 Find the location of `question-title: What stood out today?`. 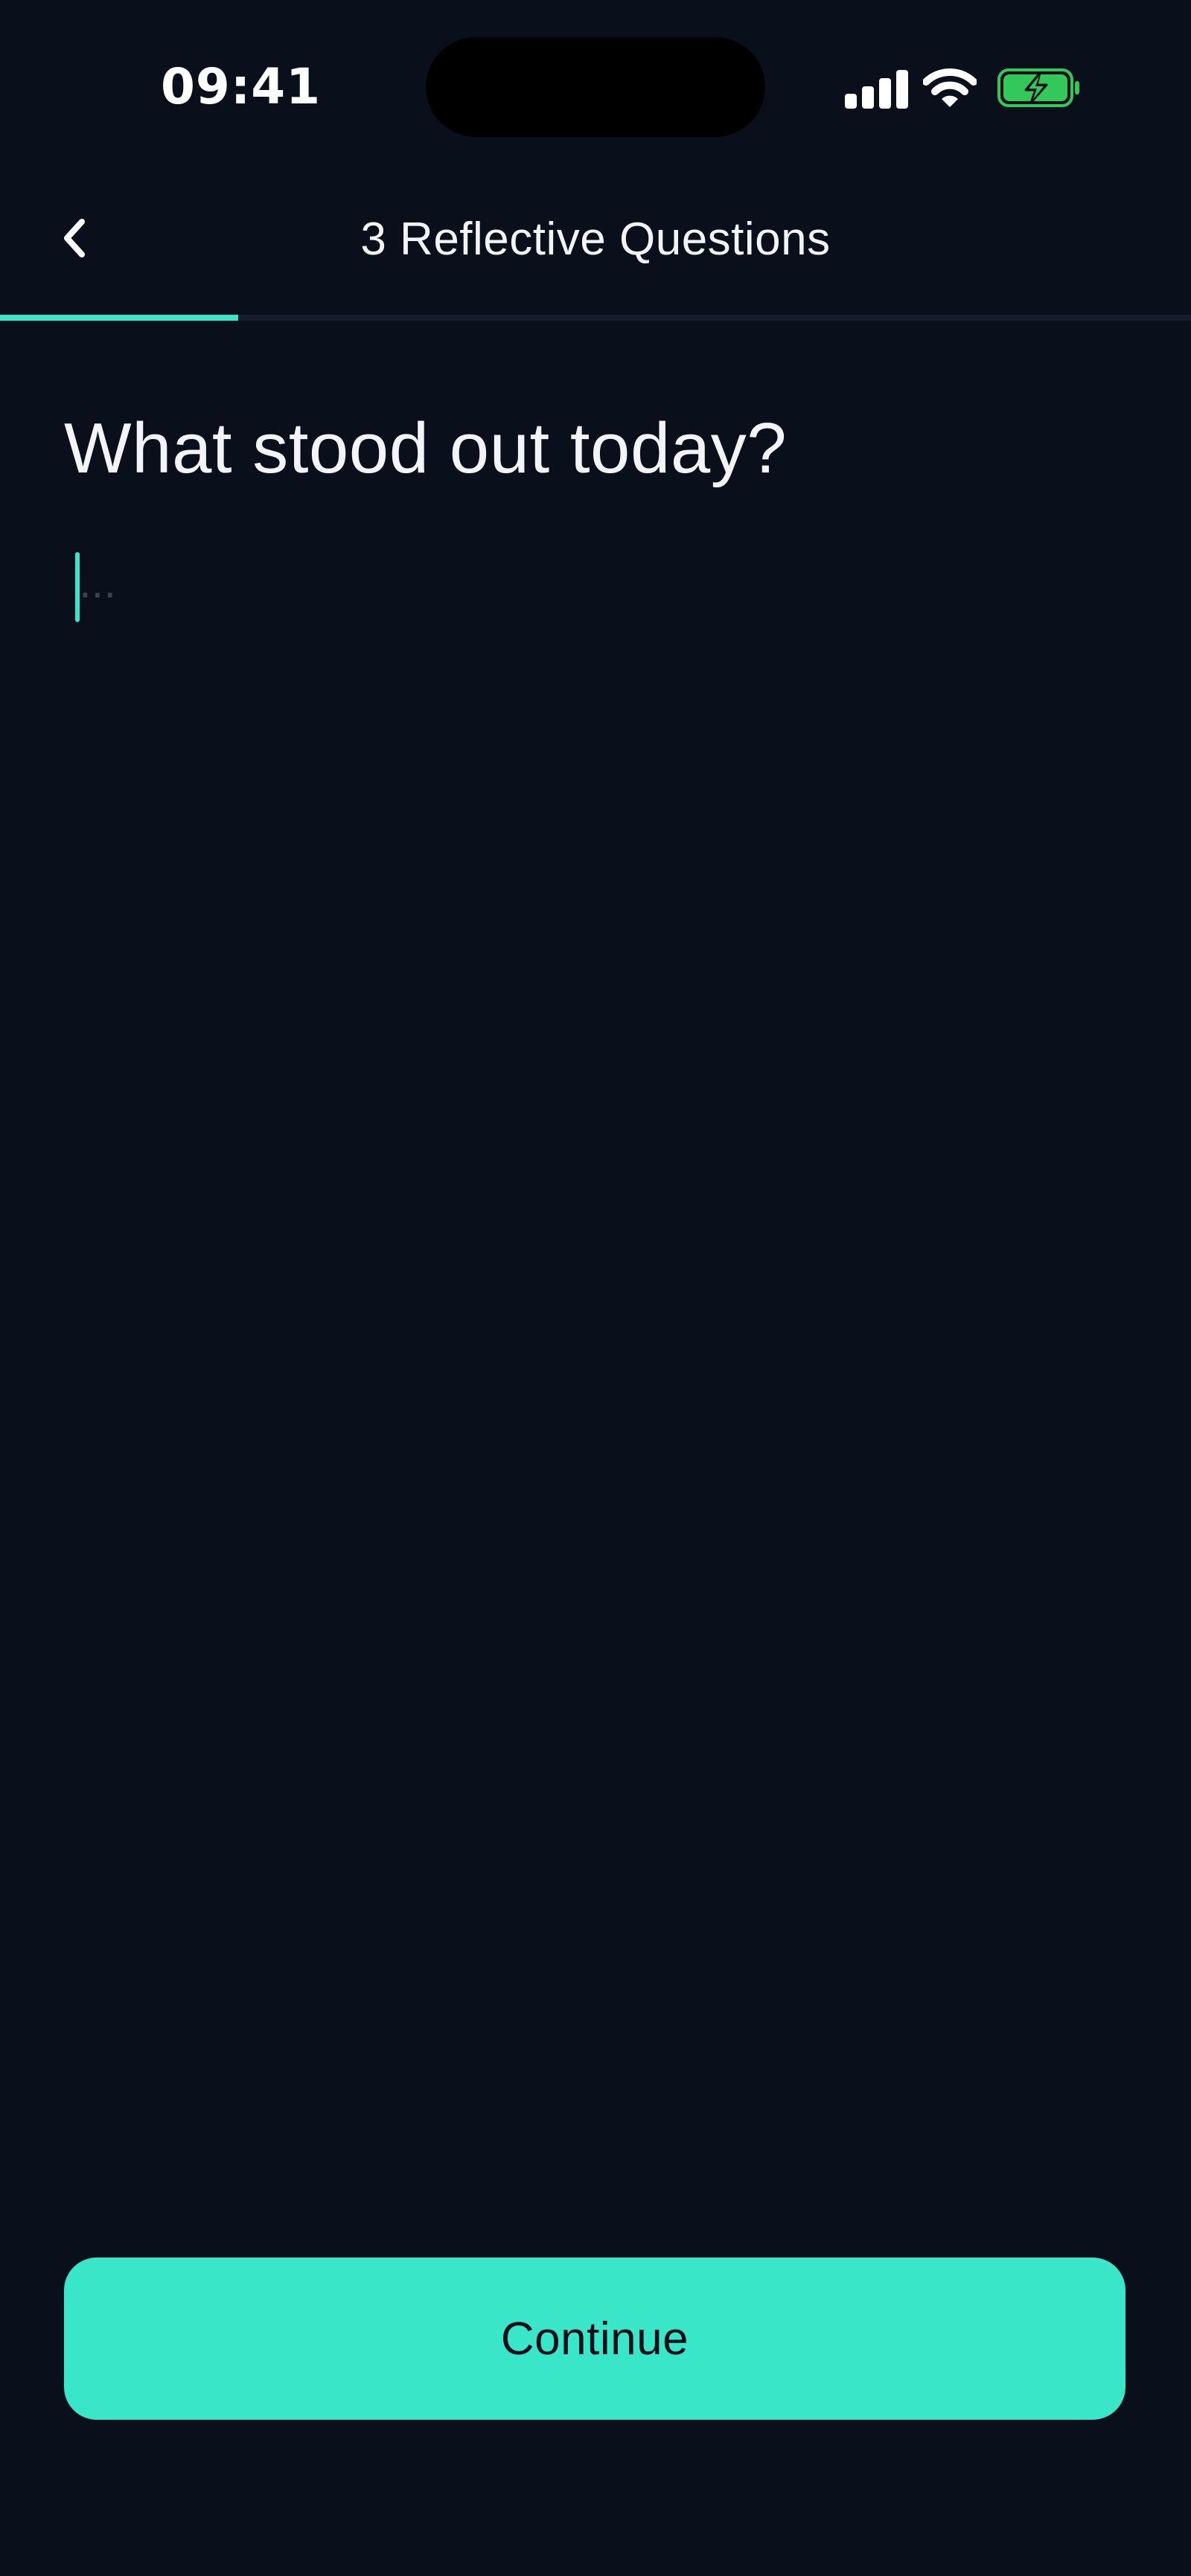

question-title: What stood out today? is located at coordinates (426, 448).